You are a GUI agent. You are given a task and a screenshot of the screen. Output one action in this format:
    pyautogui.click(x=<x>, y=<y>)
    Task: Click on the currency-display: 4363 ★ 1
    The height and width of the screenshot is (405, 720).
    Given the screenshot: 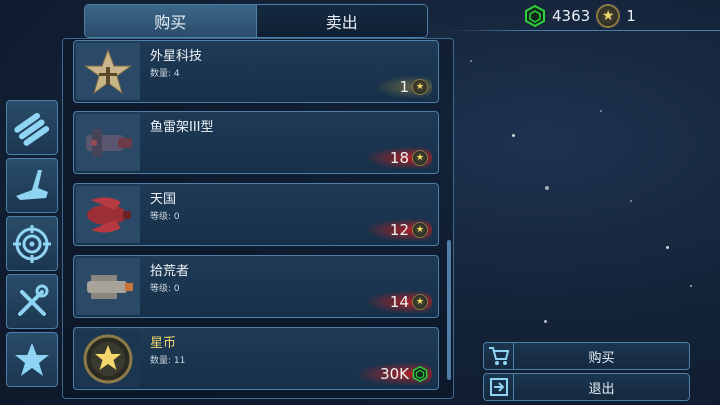 What is the action you would take?
    pyautogui.click(x=580, y=16)
    